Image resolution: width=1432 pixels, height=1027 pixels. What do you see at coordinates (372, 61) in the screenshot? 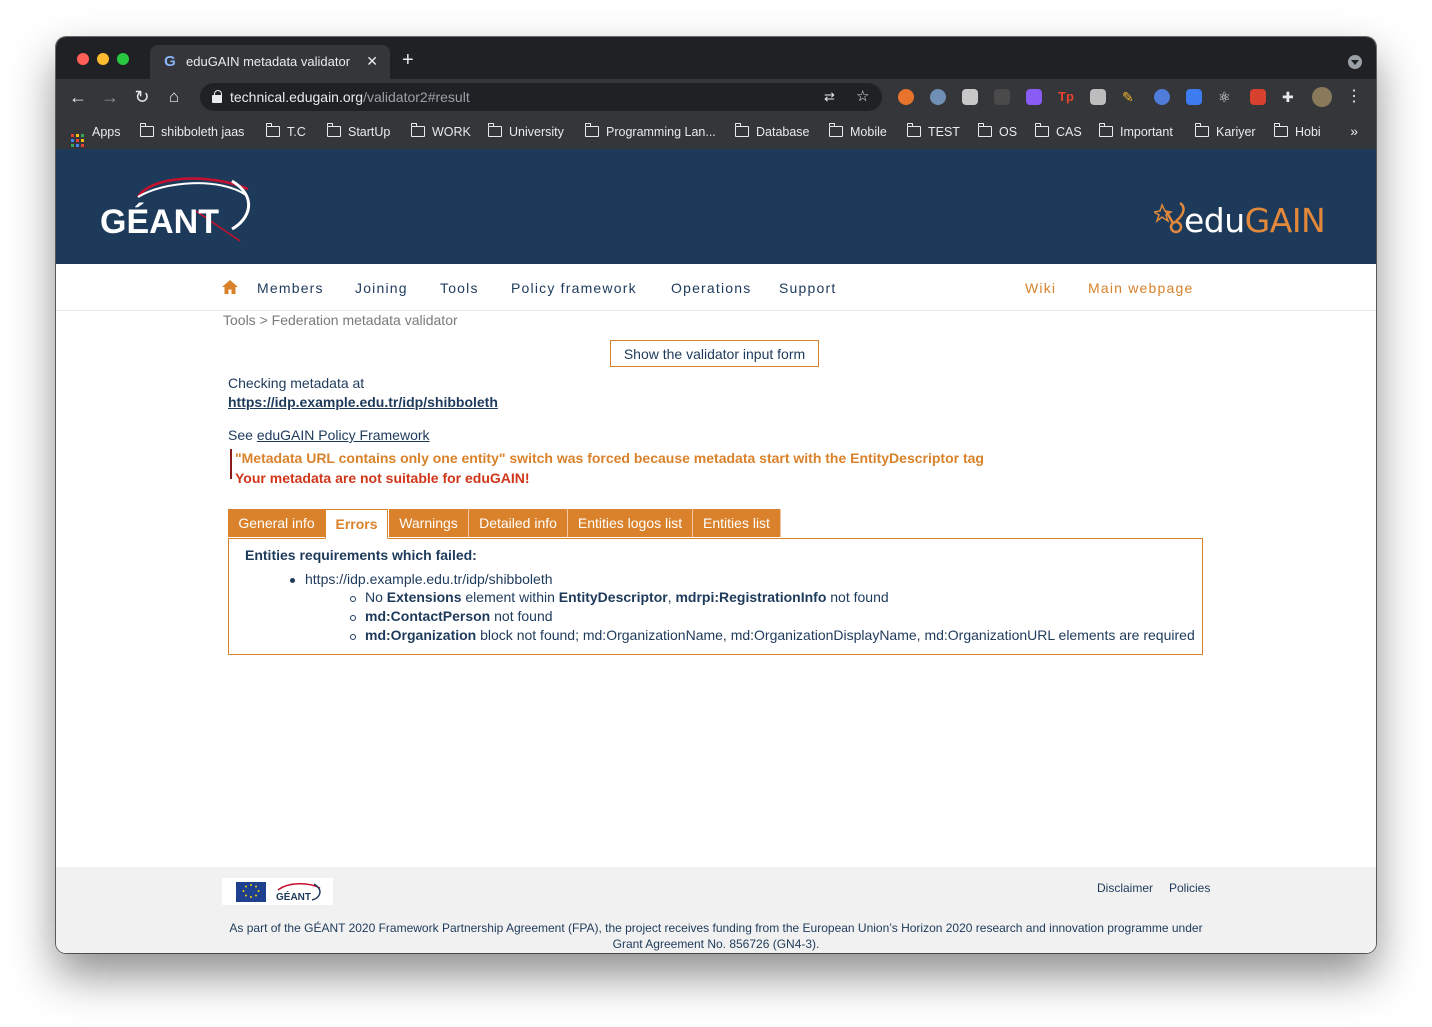
I see `close-tab-icon: ✕` at bounding box center [372, 61].